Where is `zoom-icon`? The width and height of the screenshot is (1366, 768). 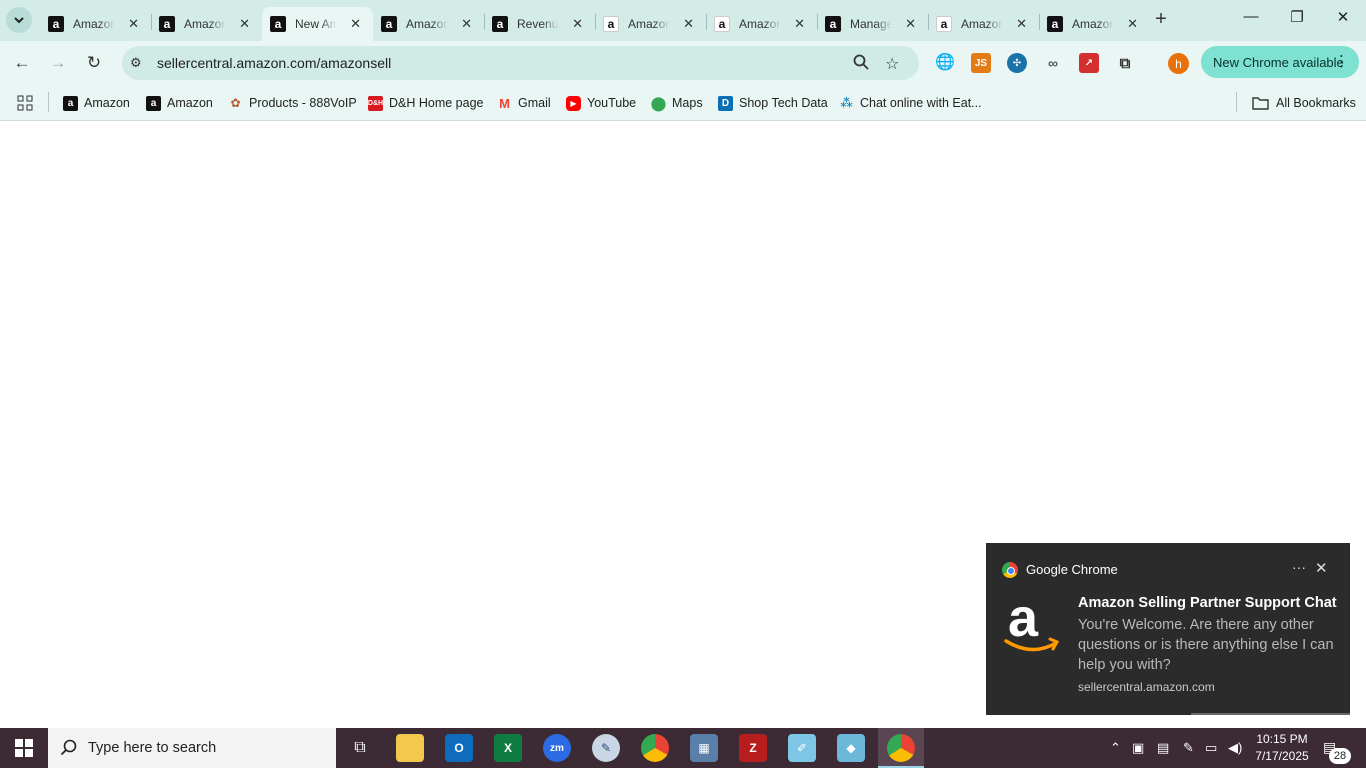 zoom-icon is located at coordinates (861, 64).